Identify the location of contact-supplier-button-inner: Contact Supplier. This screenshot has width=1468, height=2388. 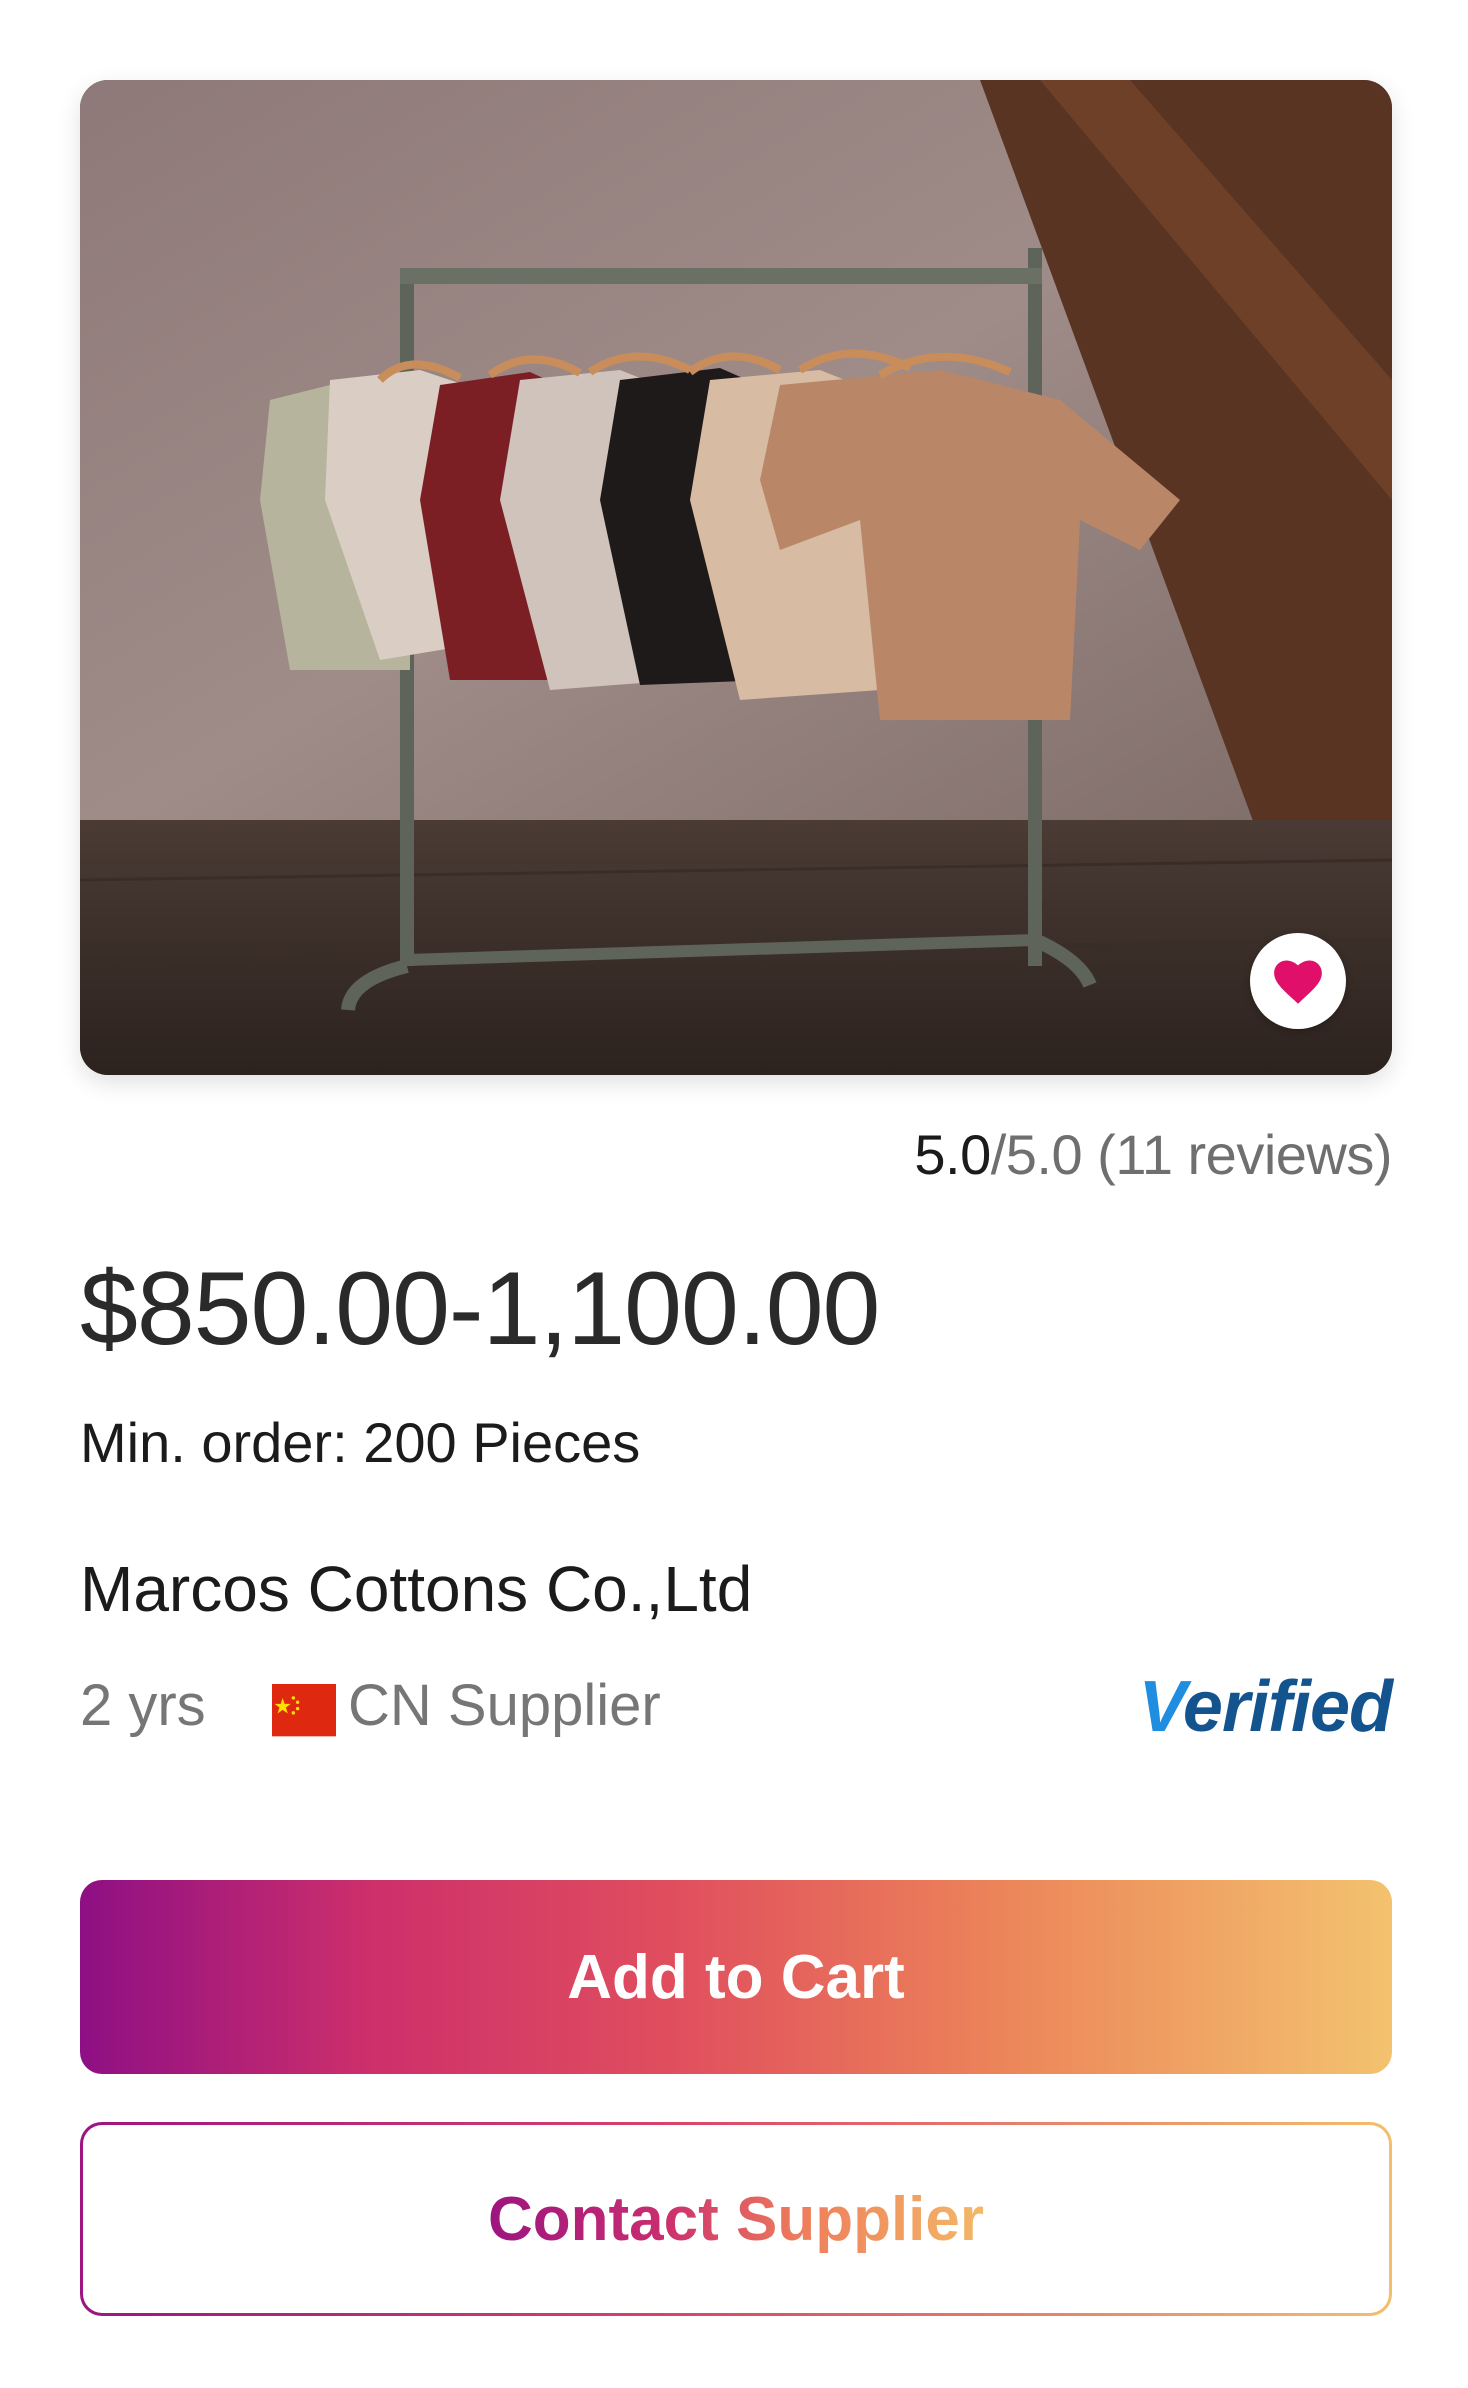
(736, 2219).